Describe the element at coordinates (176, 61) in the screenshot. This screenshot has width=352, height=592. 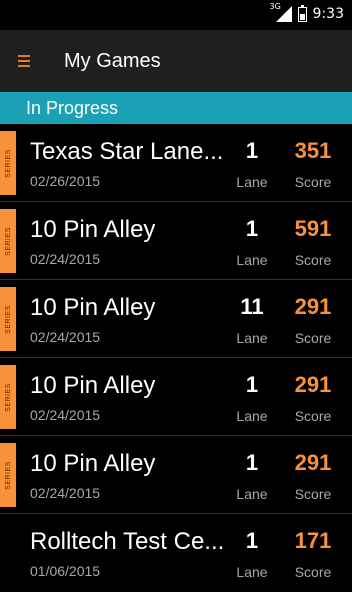
I see `app-bar: My Games` at that location.